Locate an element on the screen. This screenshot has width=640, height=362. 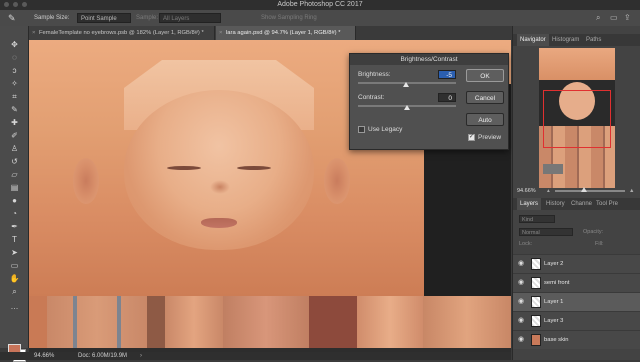
layer-thumbnail is located at coordinates (536, 321).